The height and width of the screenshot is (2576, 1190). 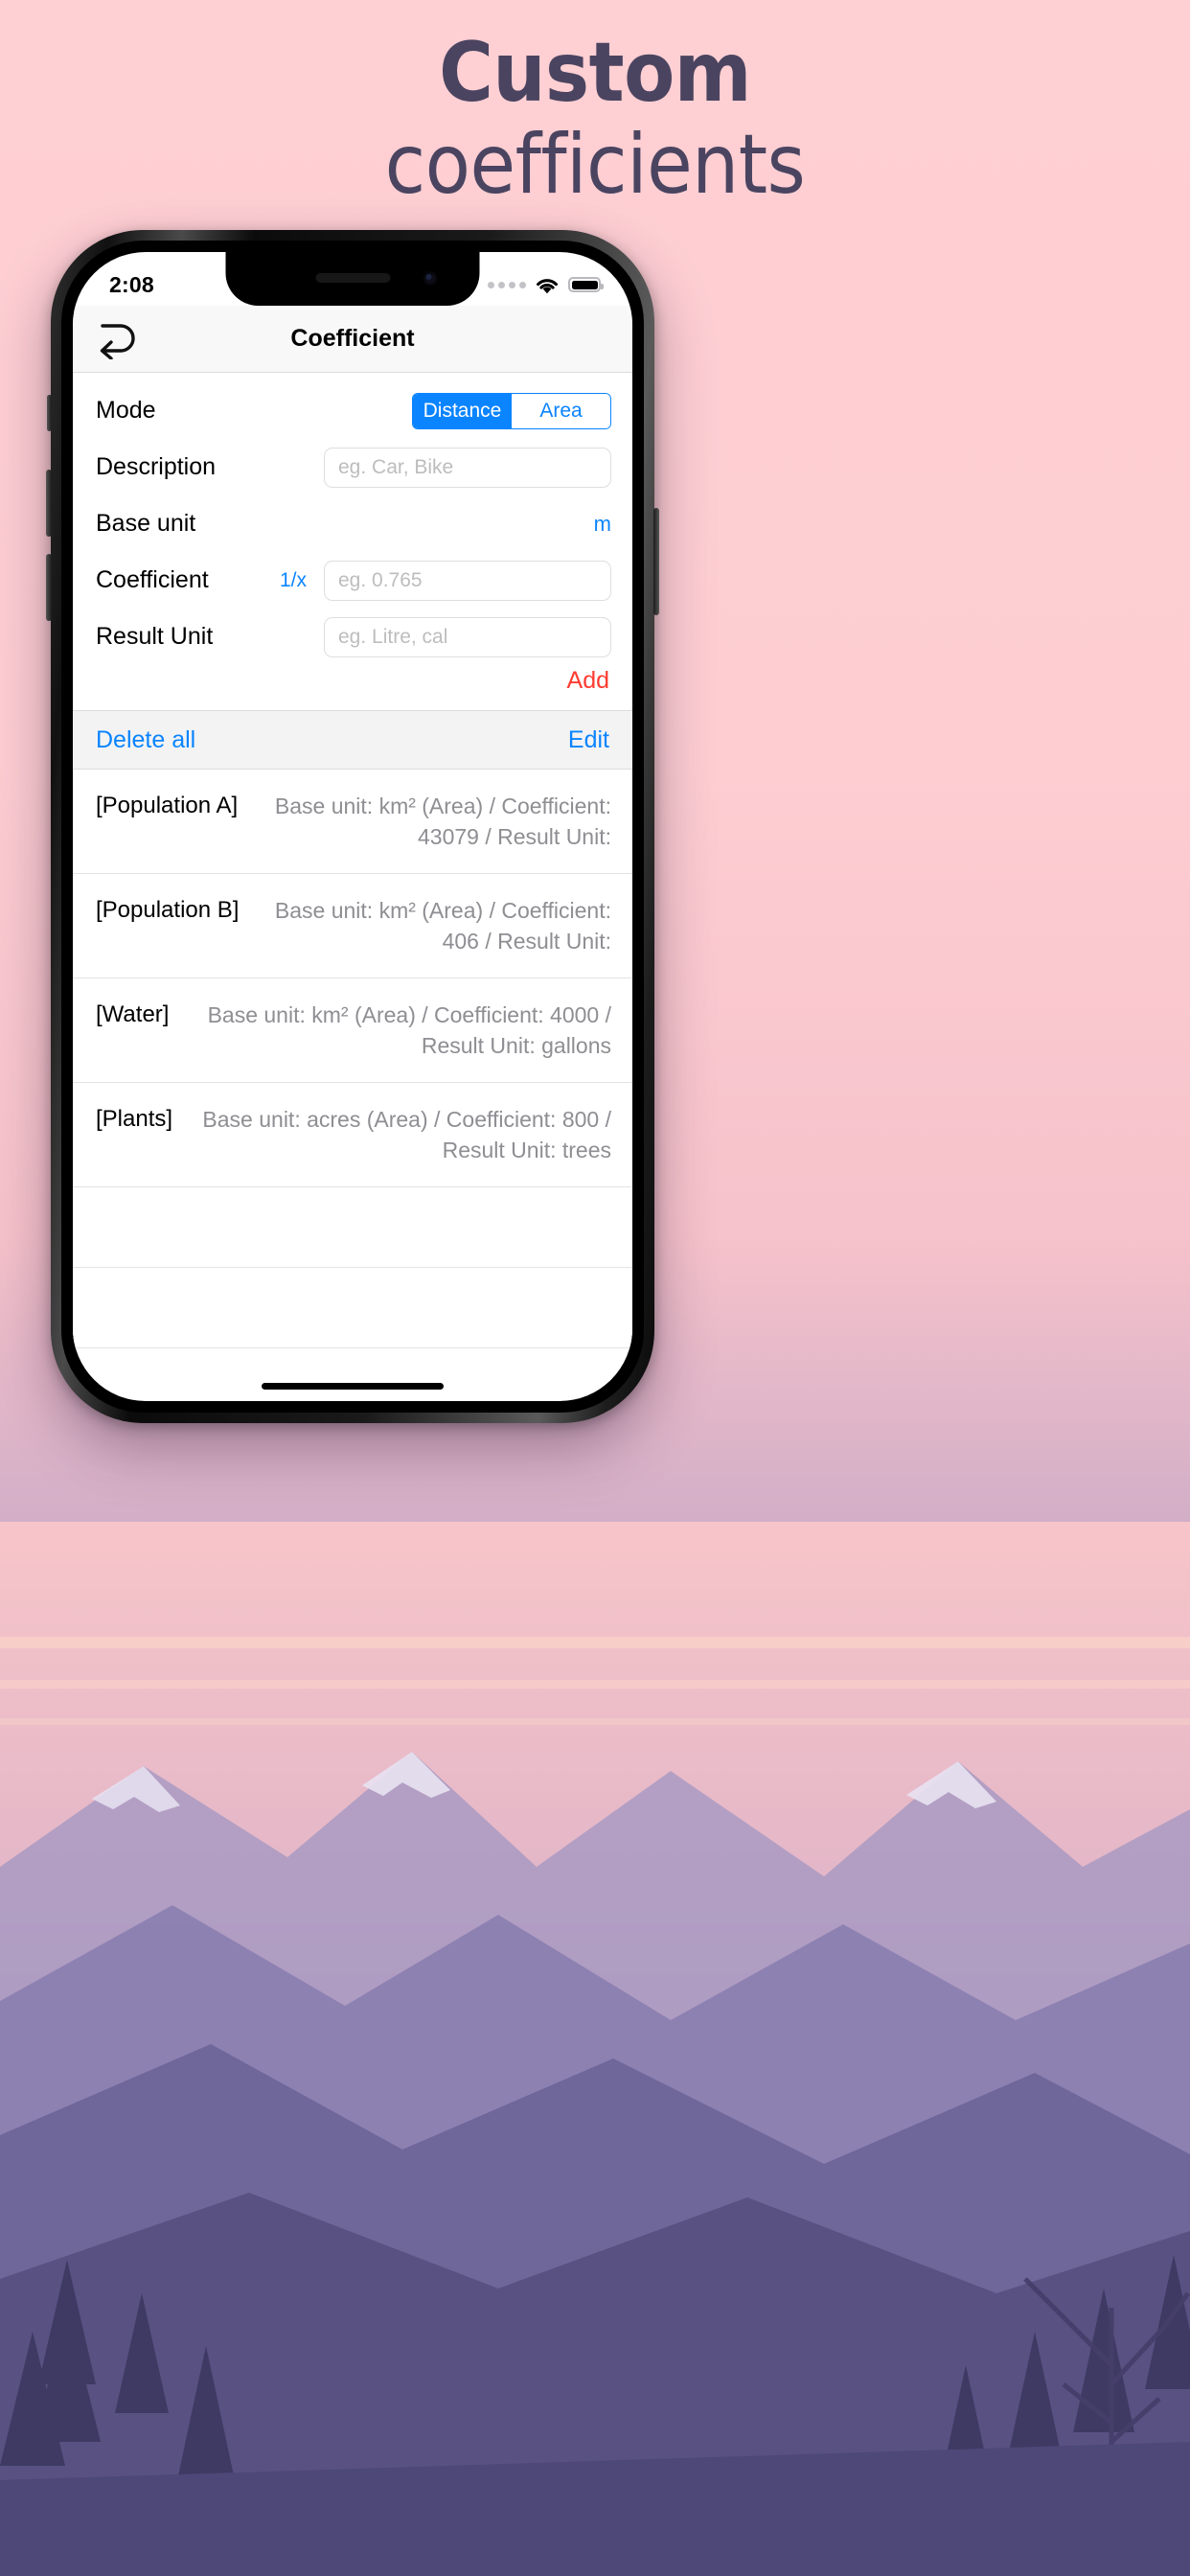 What do you see at coordinates (352, 410) in the screenshot?
I see `form-row-mode: Mode Distance Area` at bounding box center [352, 410].